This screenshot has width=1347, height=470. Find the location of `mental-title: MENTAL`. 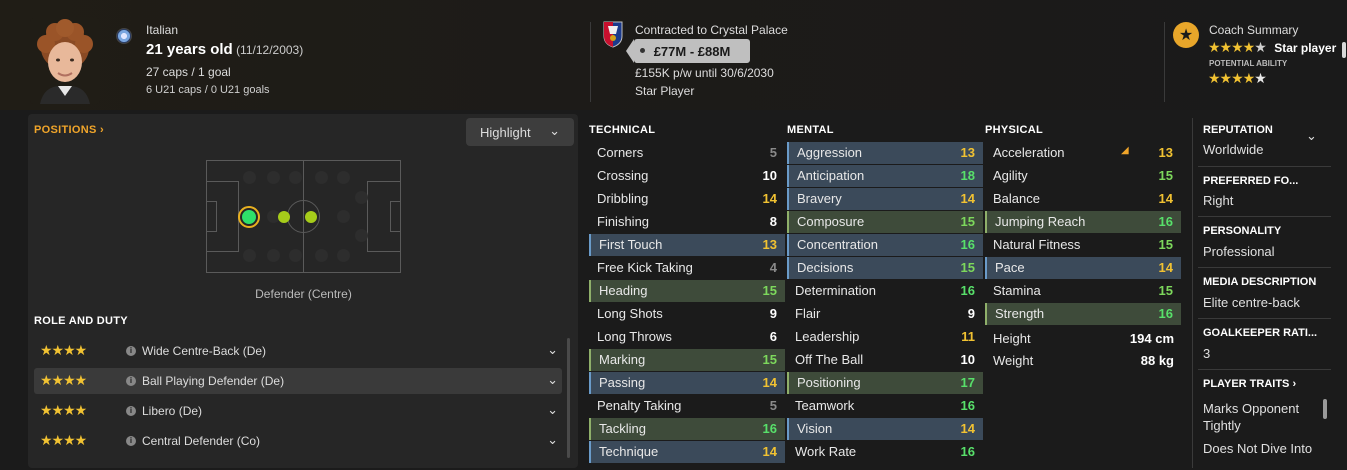

mental-title: MENTAL is located at coordinates (810, 130).